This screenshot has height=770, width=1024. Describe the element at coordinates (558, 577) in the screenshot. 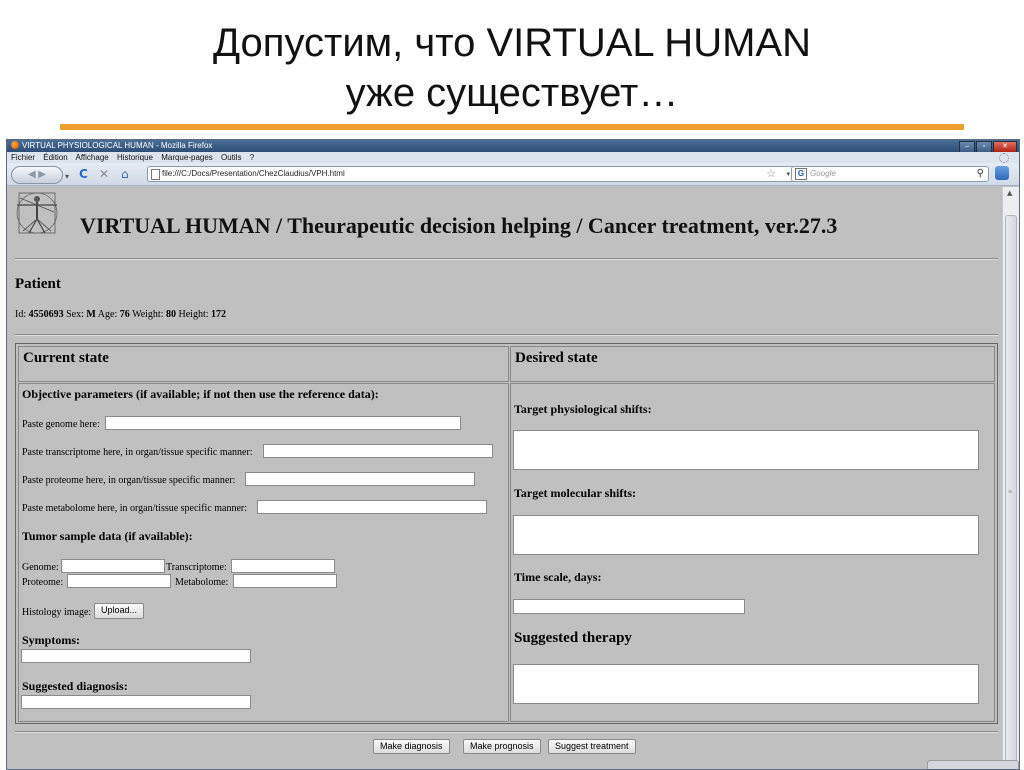

I see `timescale-heading: Time scale, days:` at that location.